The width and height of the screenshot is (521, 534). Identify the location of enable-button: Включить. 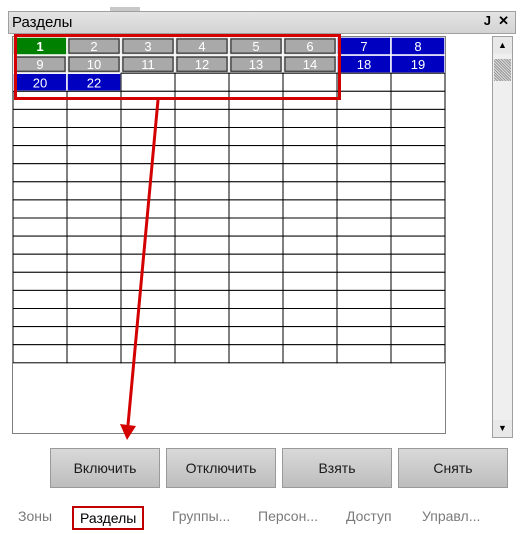
(105, 468).